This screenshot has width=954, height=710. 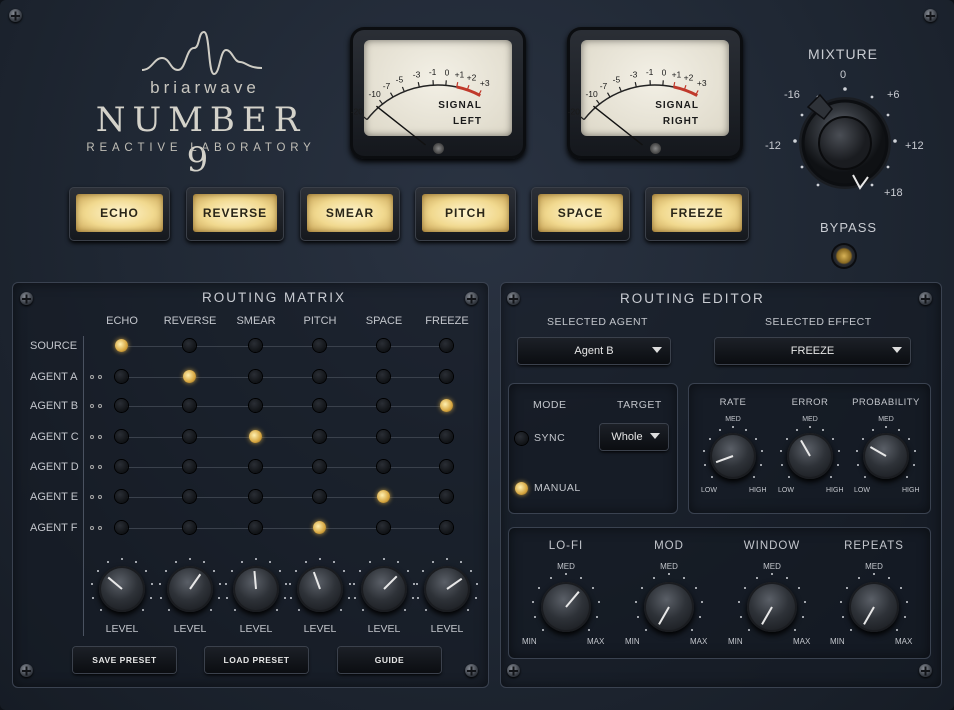 What do you see at coordinates (389, 660) in the screenshot?
I see `guide-button: GUIDE` at bounding box center [389, 660].